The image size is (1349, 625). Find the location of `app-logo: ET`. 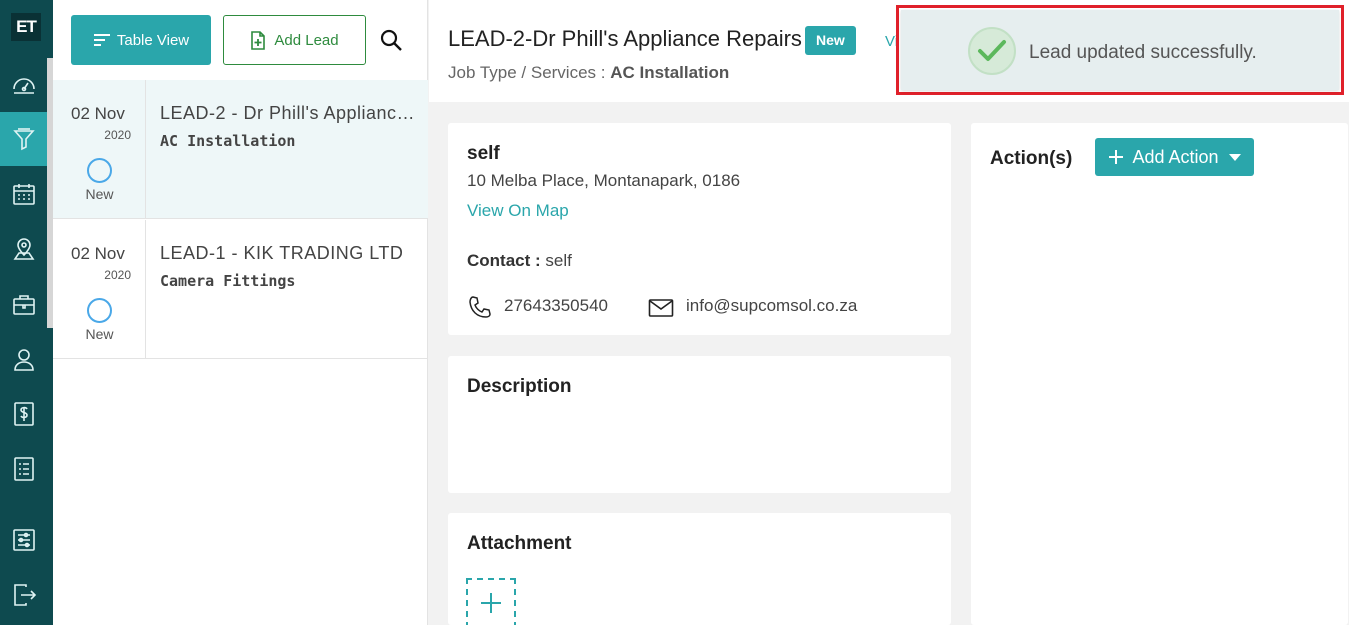

app-logo: ET is located at coordinates (26, 27).